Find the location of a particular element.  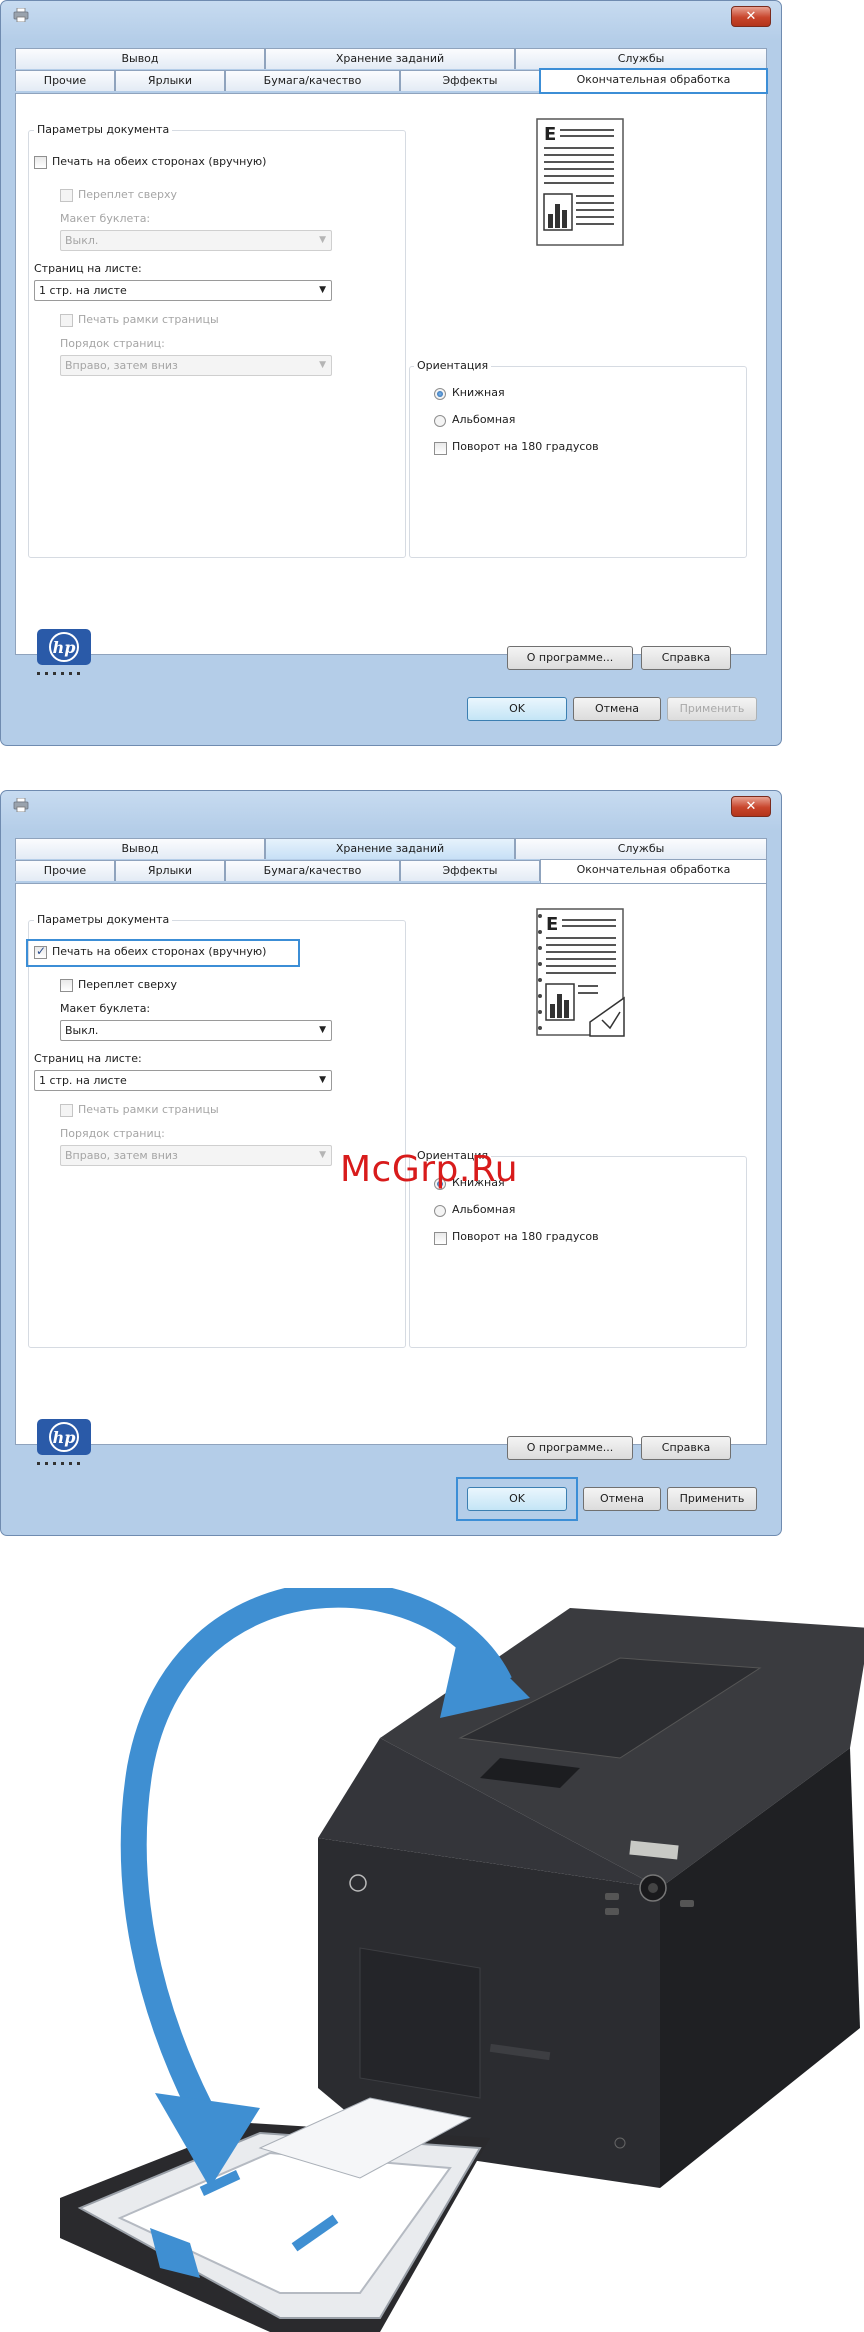

duplex-checkbox: ✓ is located at coordinates (40, 951).